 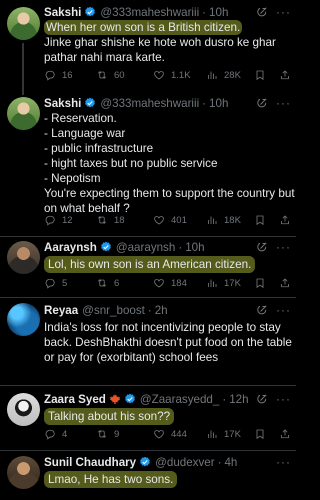 I want to click on repost-button: 6, so click(x=107, y=283).